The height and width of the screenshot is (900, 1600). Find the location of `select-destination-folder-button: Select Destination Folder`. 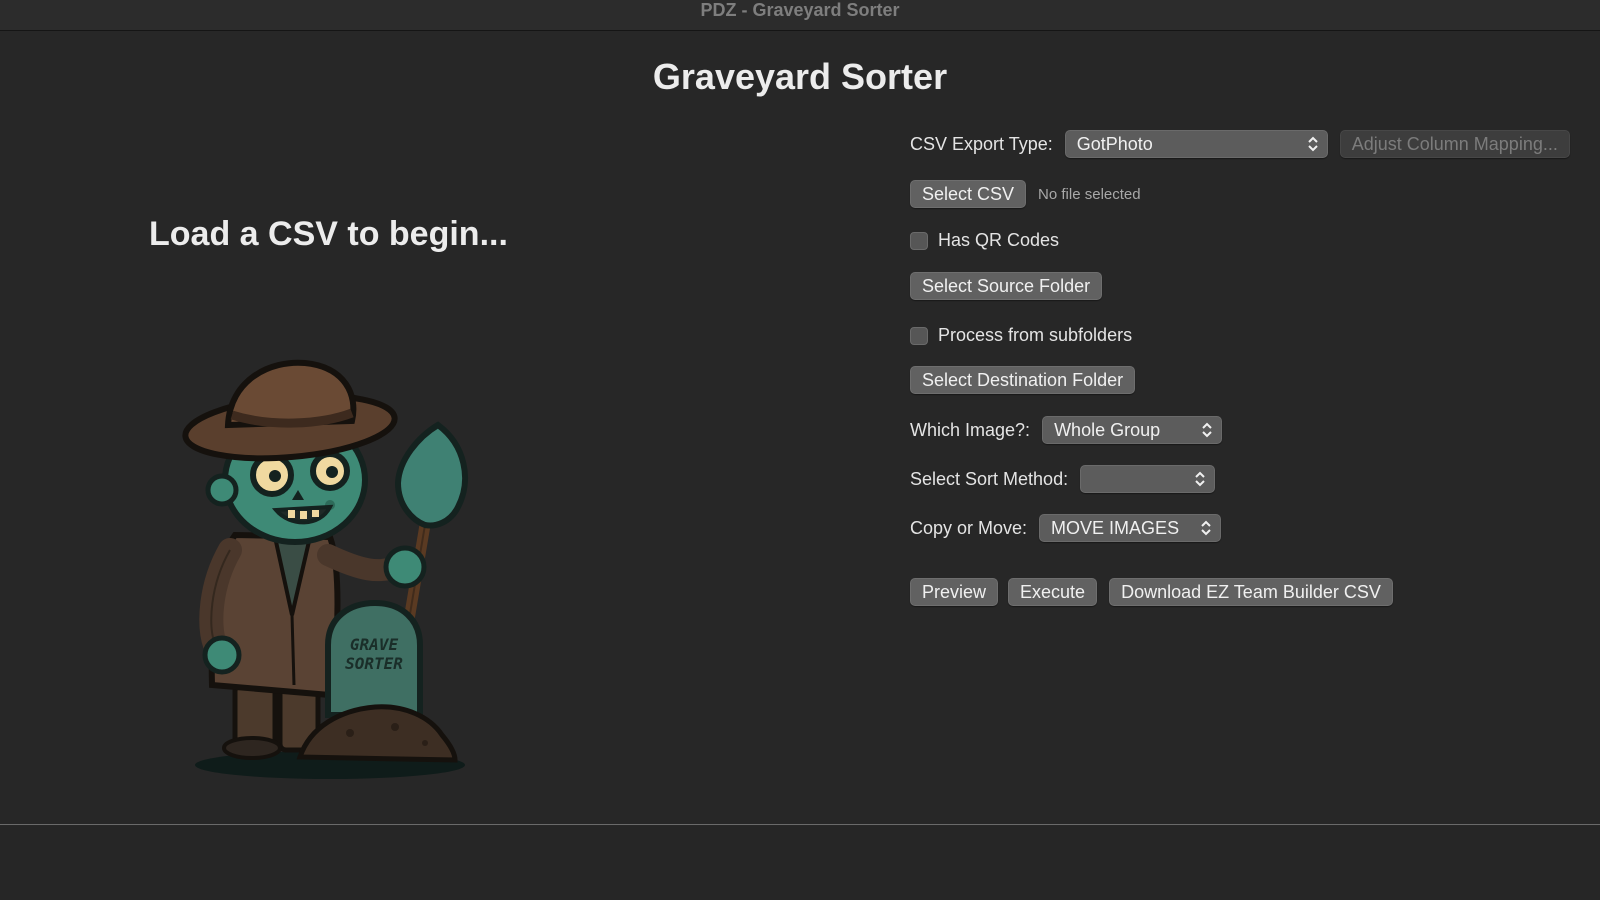

select-destination-folder-button: Select Destination Folder is located at coordinates (1023, 380).